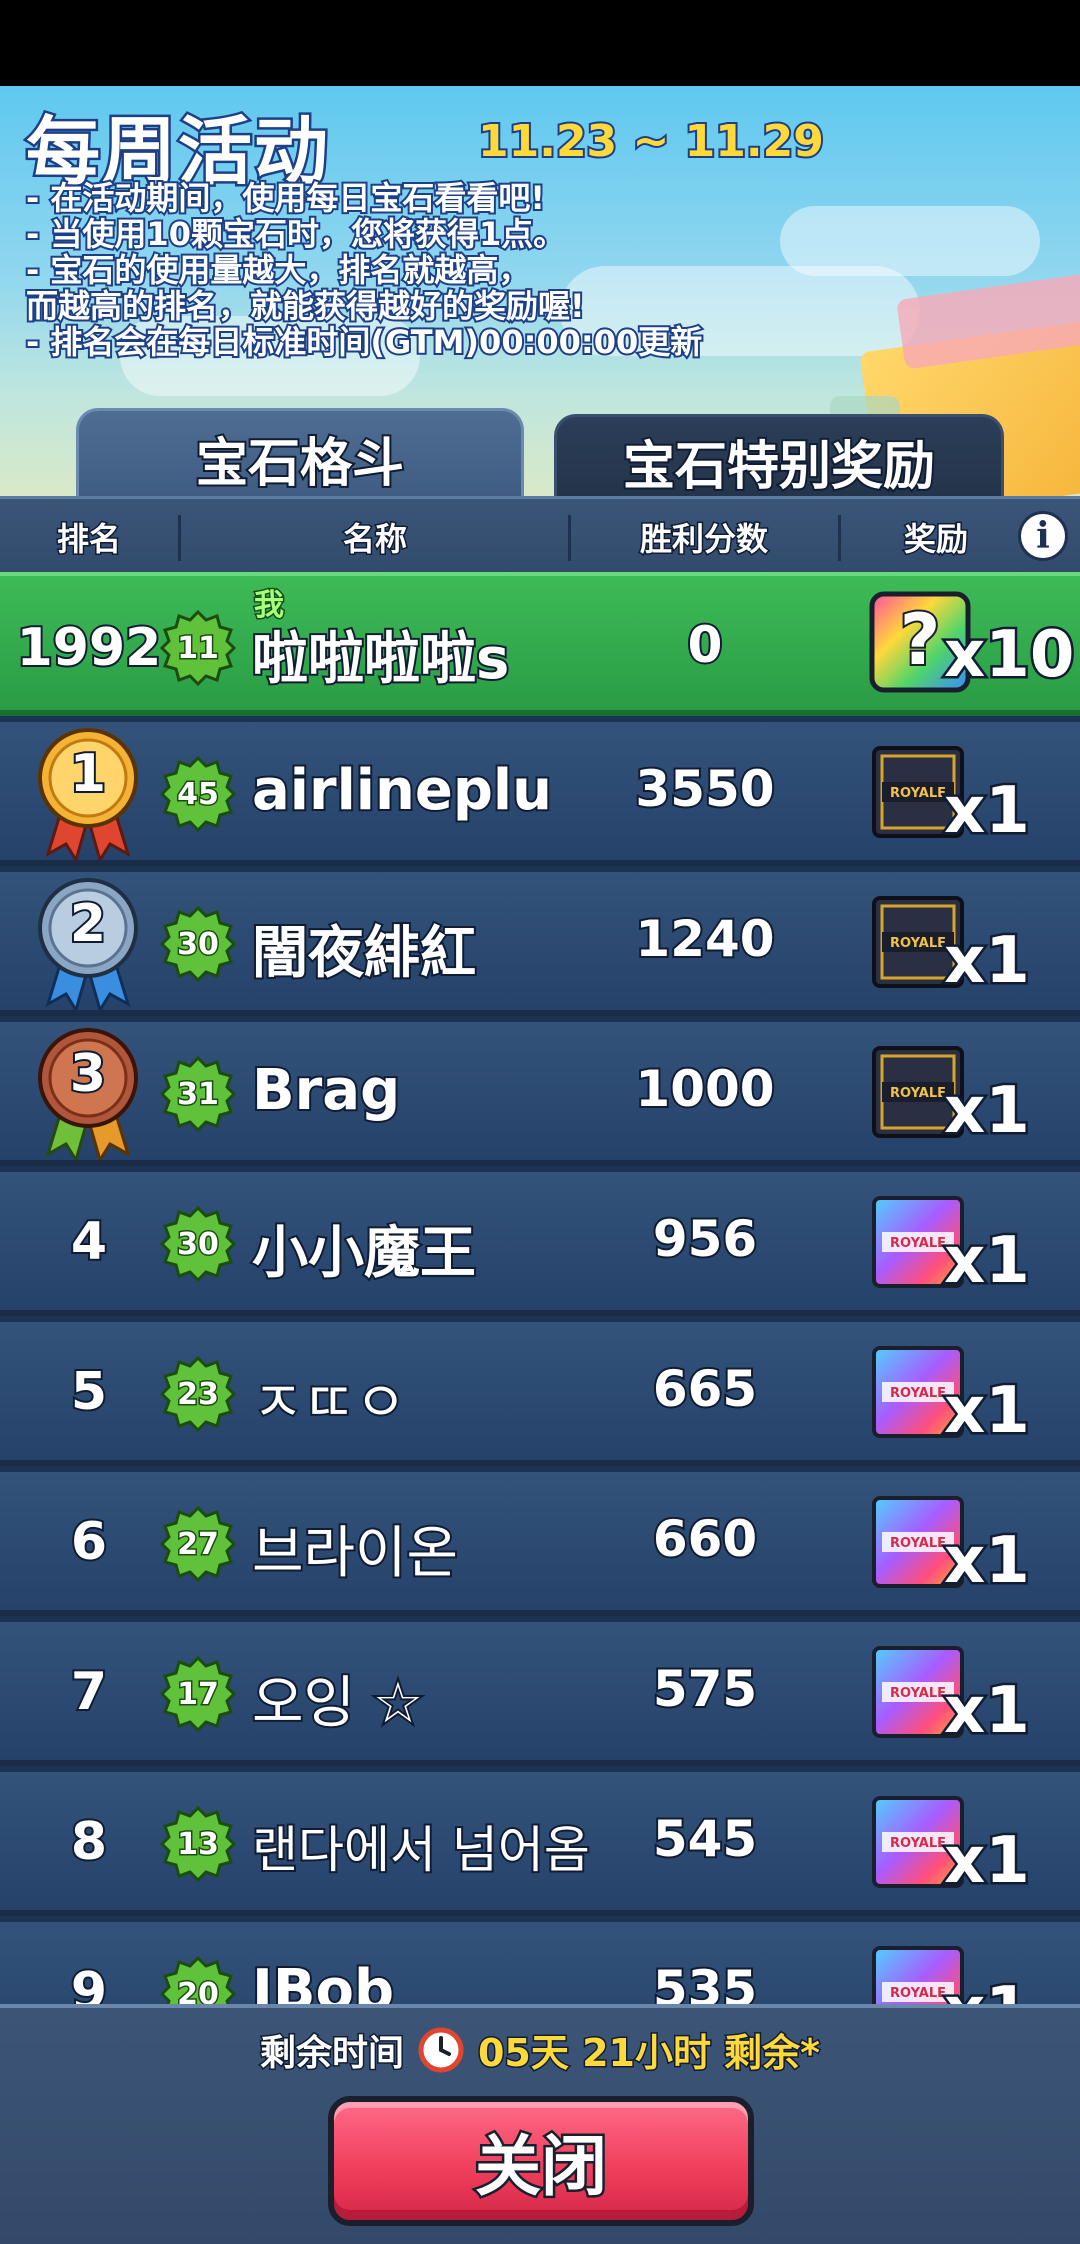 The width and height of the screenshot is (1080, 2244). I want to click on rank-number: 8, so click(89, 1842).